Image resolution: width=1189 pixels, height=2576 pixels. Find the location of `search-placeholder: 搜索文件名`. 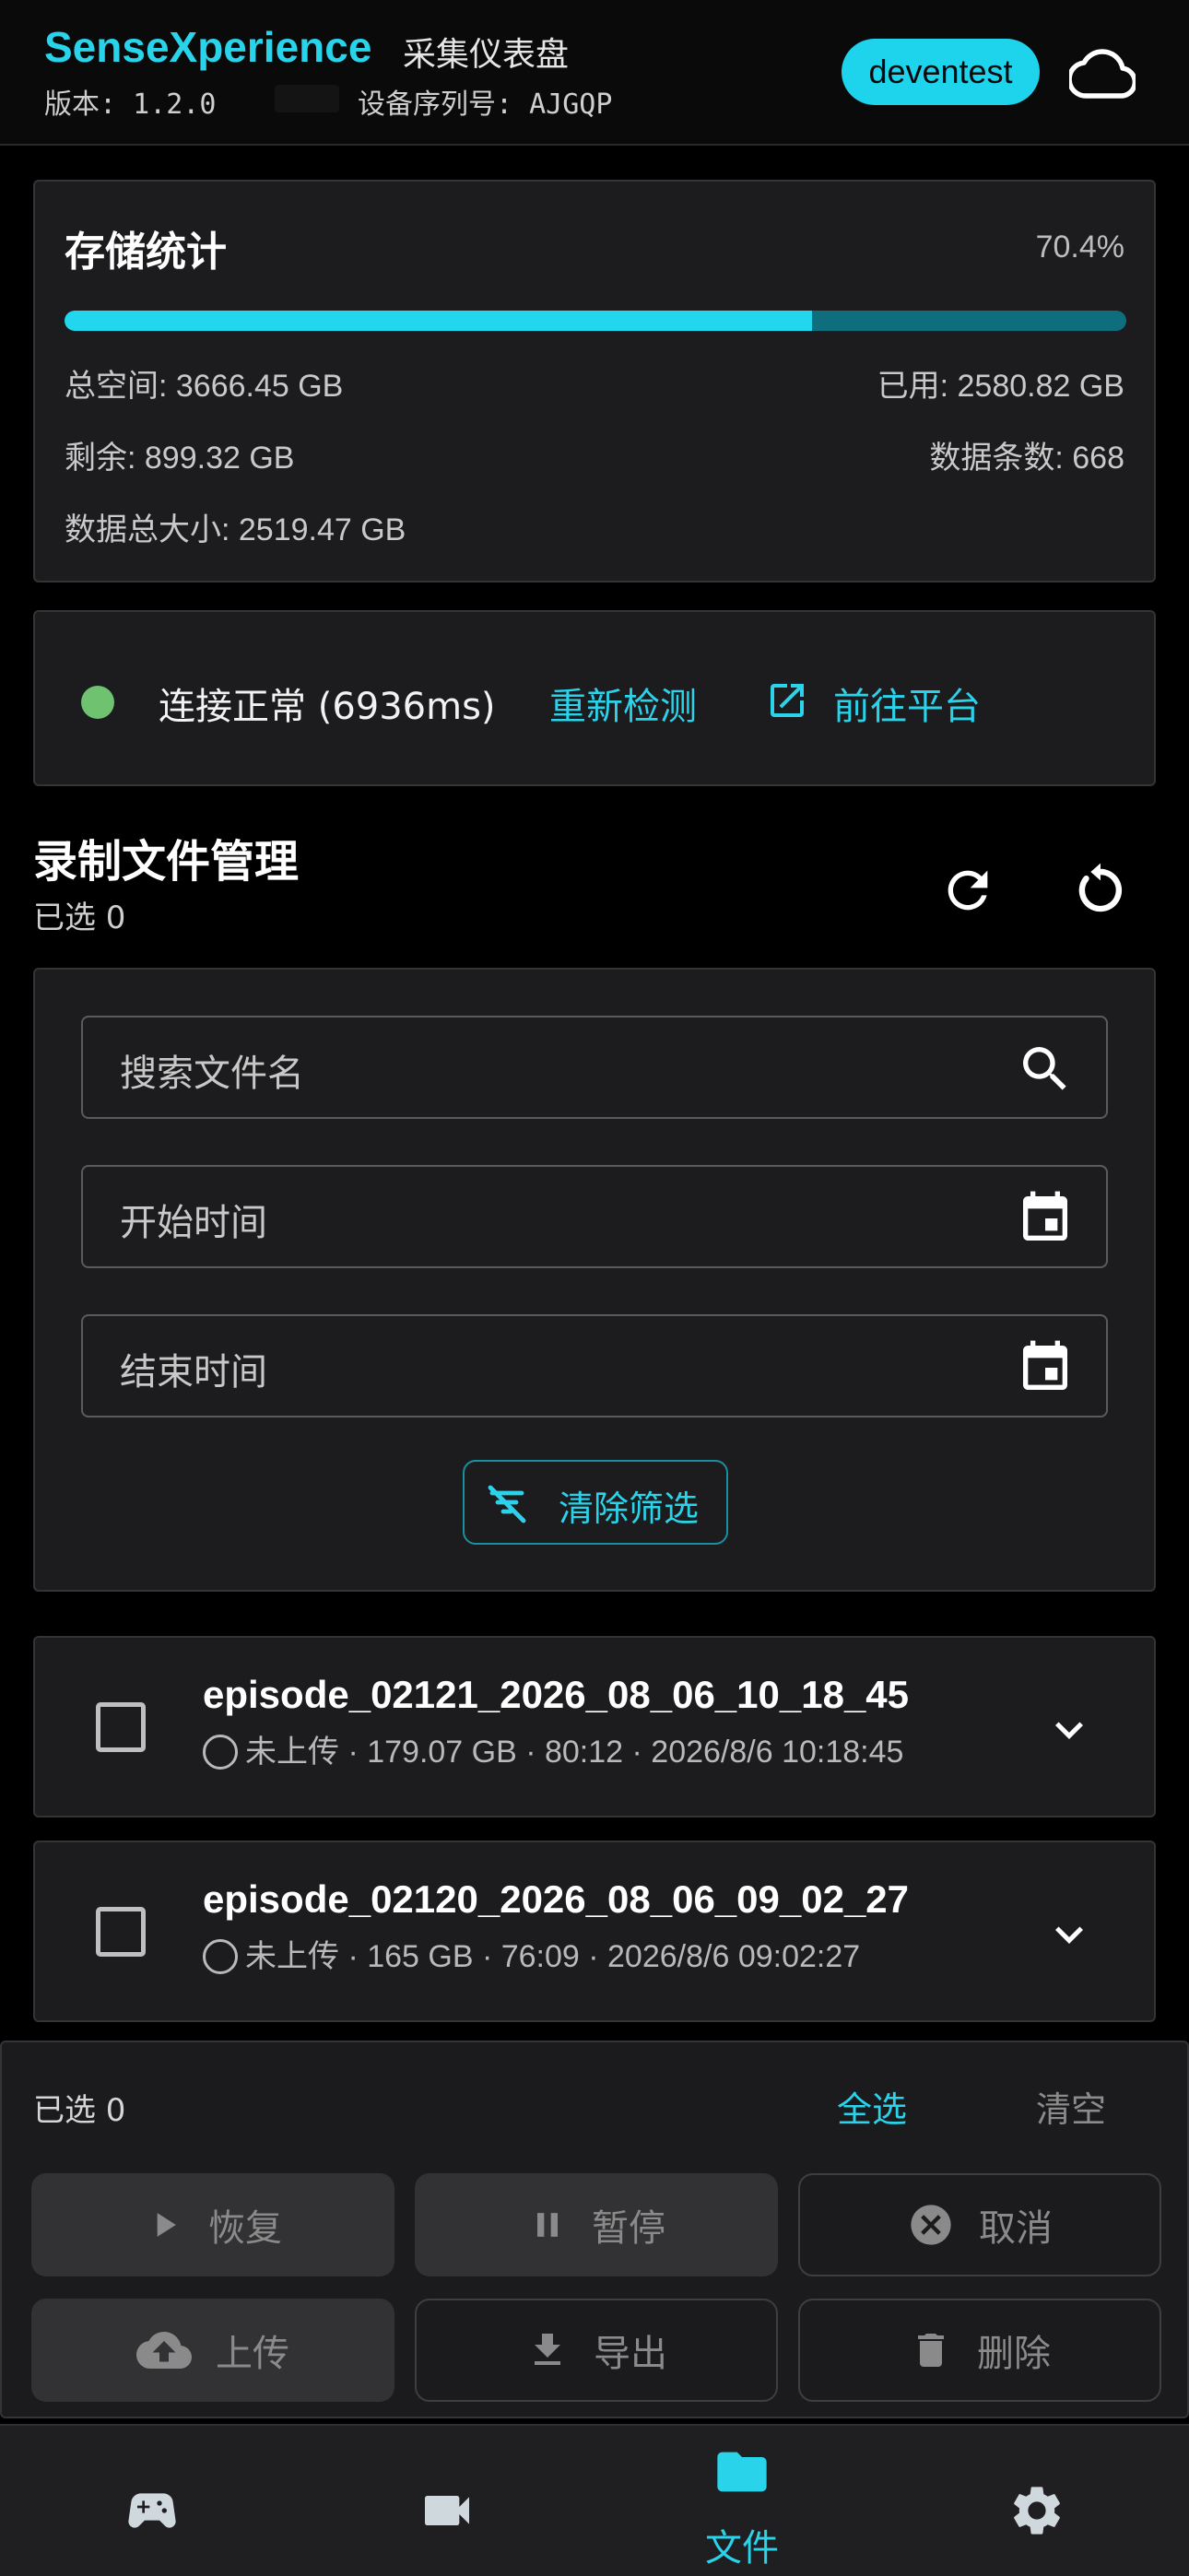

search-placeholder: 搜索文件名 is located at coordinates (212, 1074).